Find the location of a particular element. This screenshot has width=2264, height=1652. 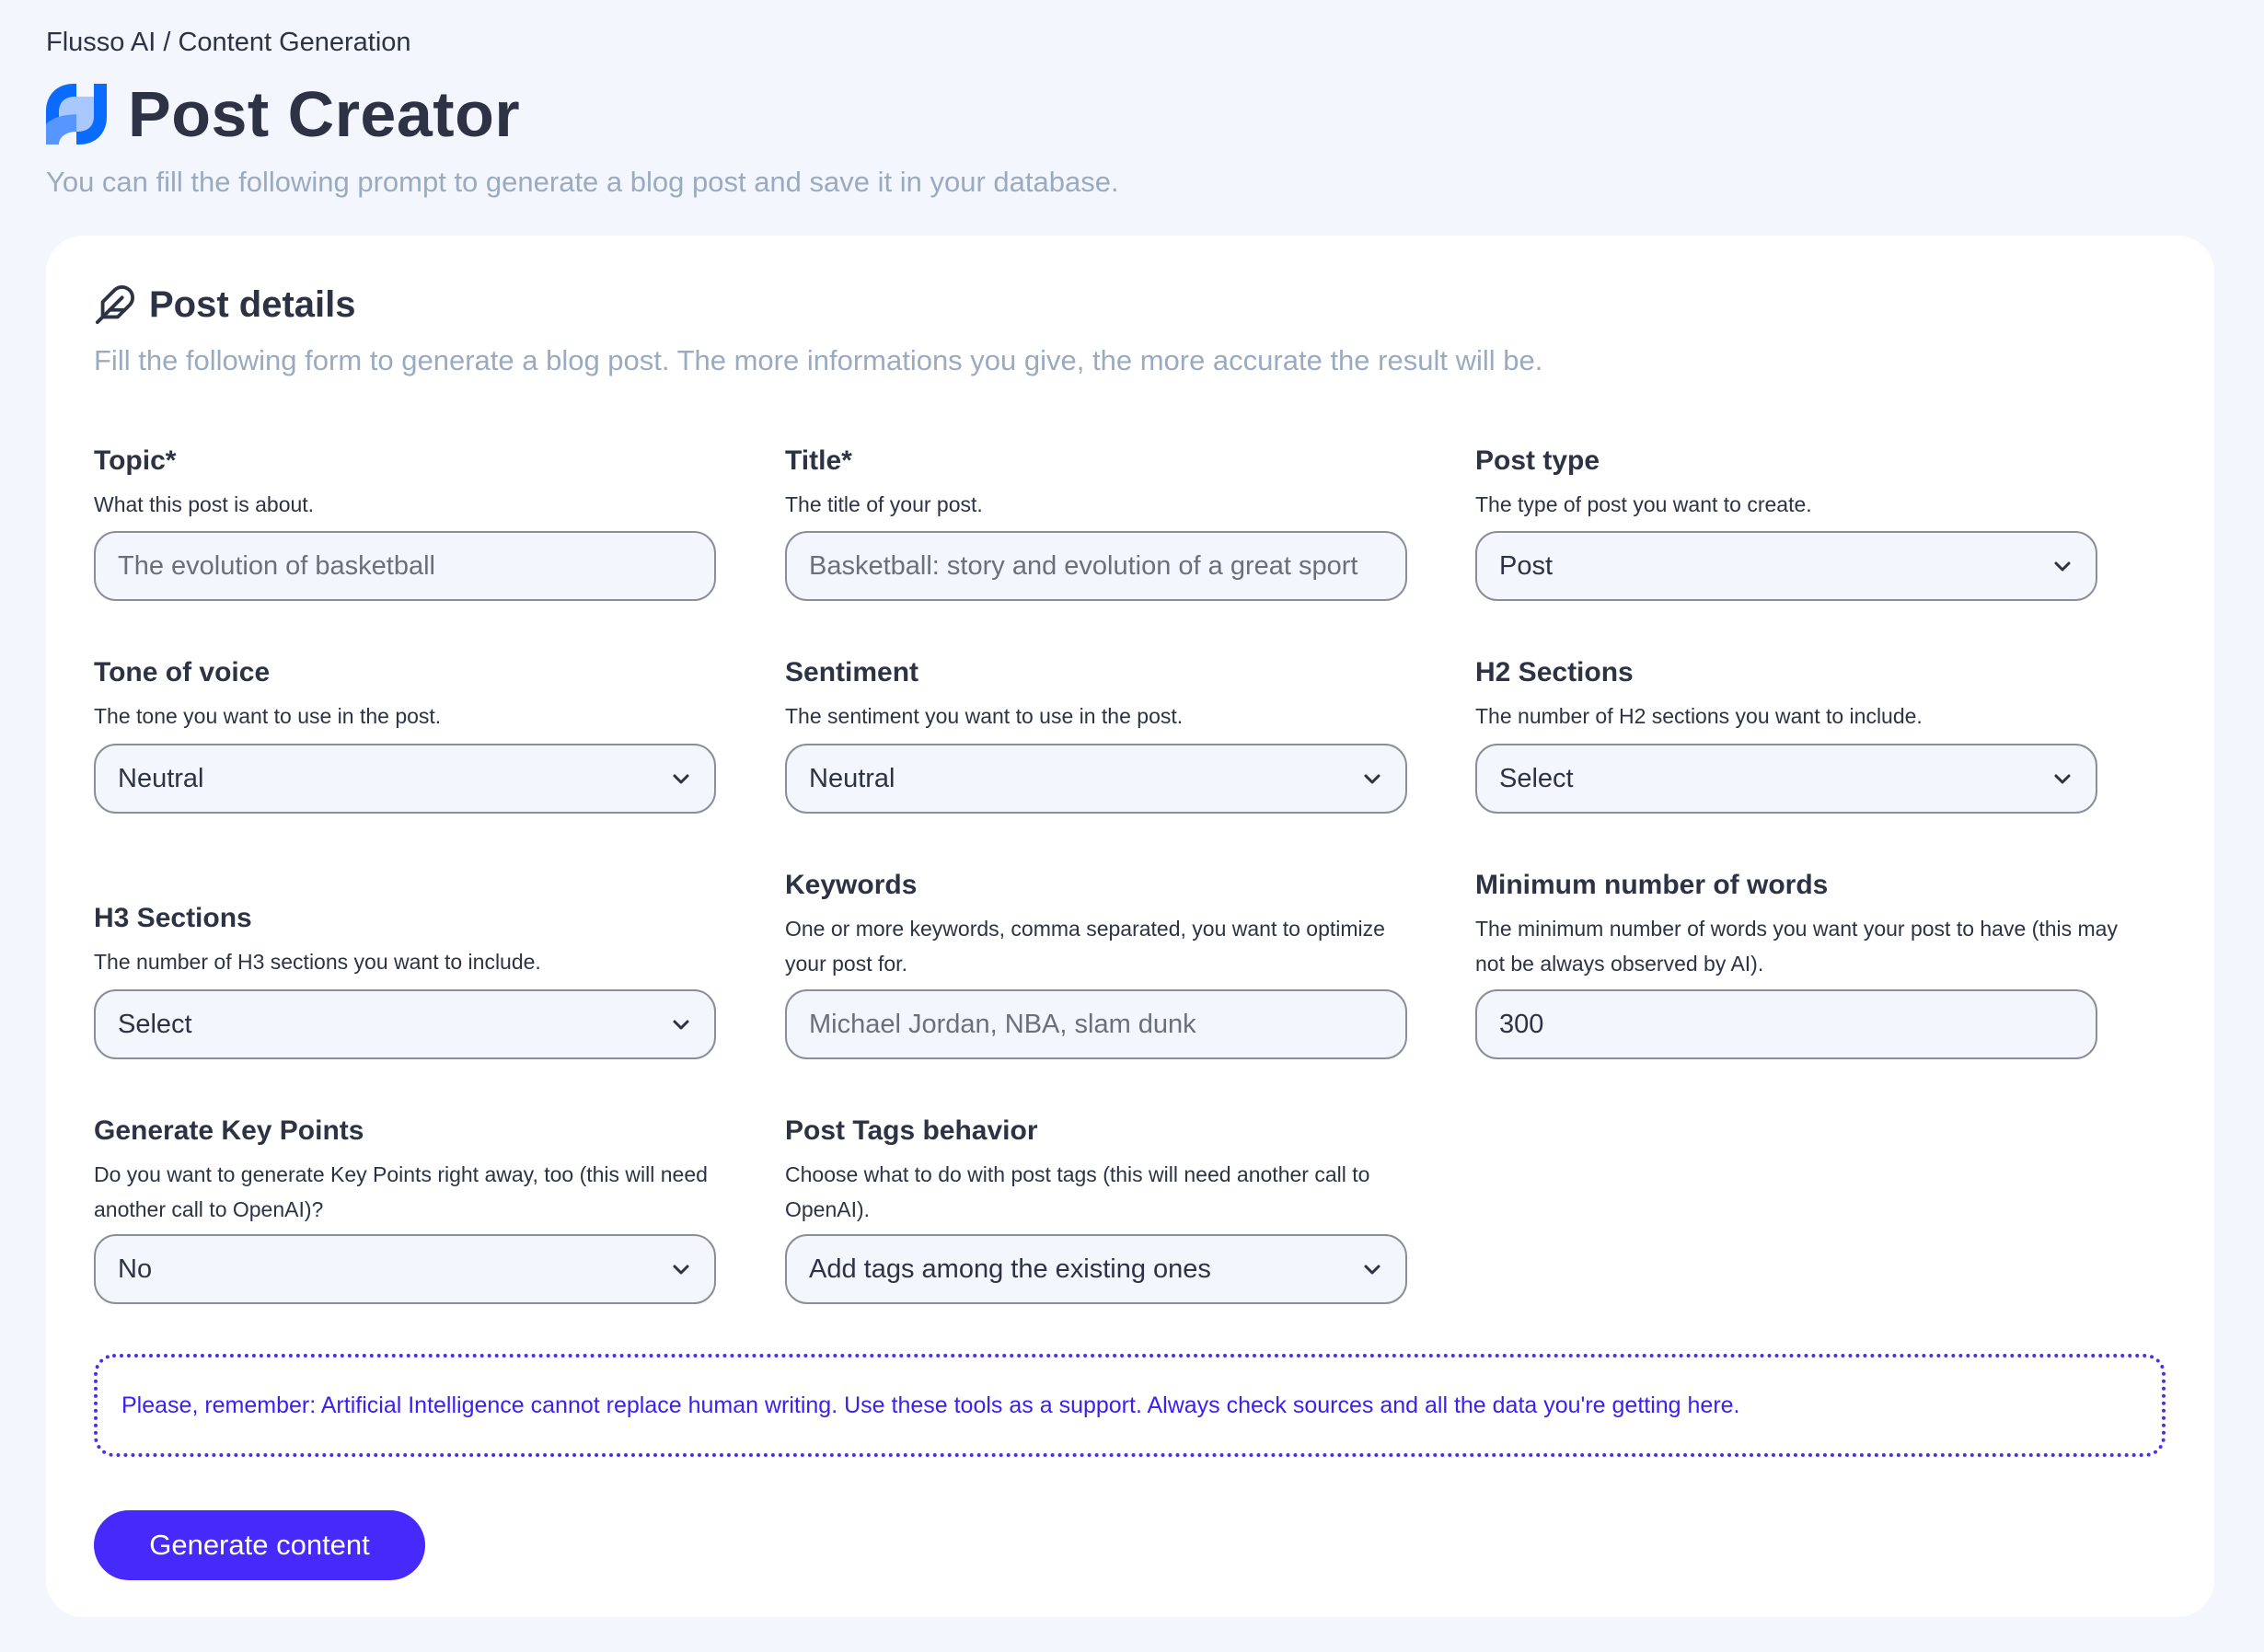

title-help: The title of your post. is located at coordinates (884, 504).